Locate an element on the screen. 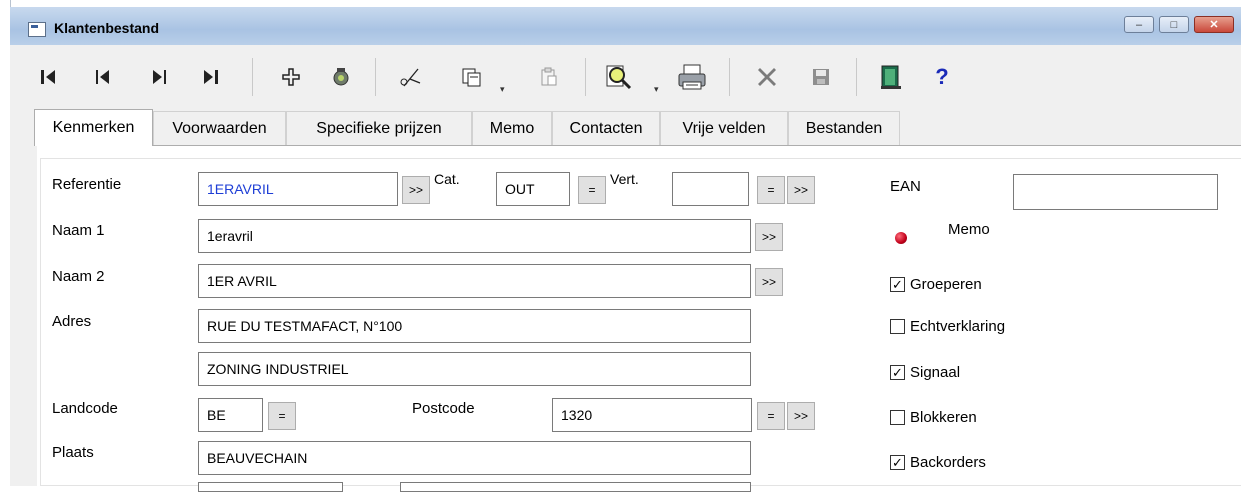 This screenshot has width=1241, height=492. plaats-label: Plaats is located at coordinates (73, 452).